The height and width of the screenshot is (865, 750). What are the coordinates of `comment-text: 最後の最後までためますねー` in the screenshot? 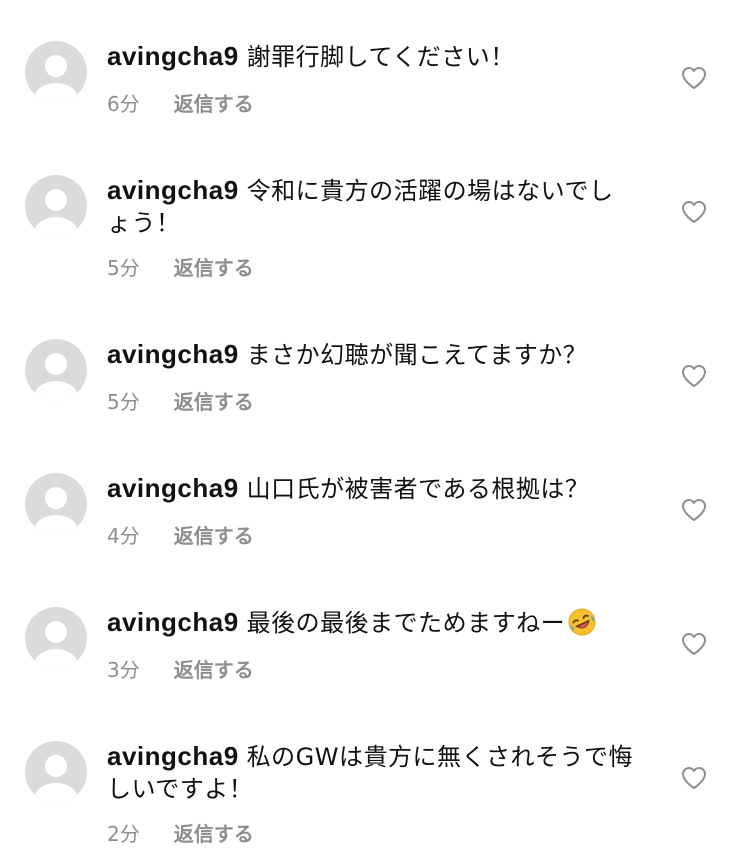 It's located at (406, 623).